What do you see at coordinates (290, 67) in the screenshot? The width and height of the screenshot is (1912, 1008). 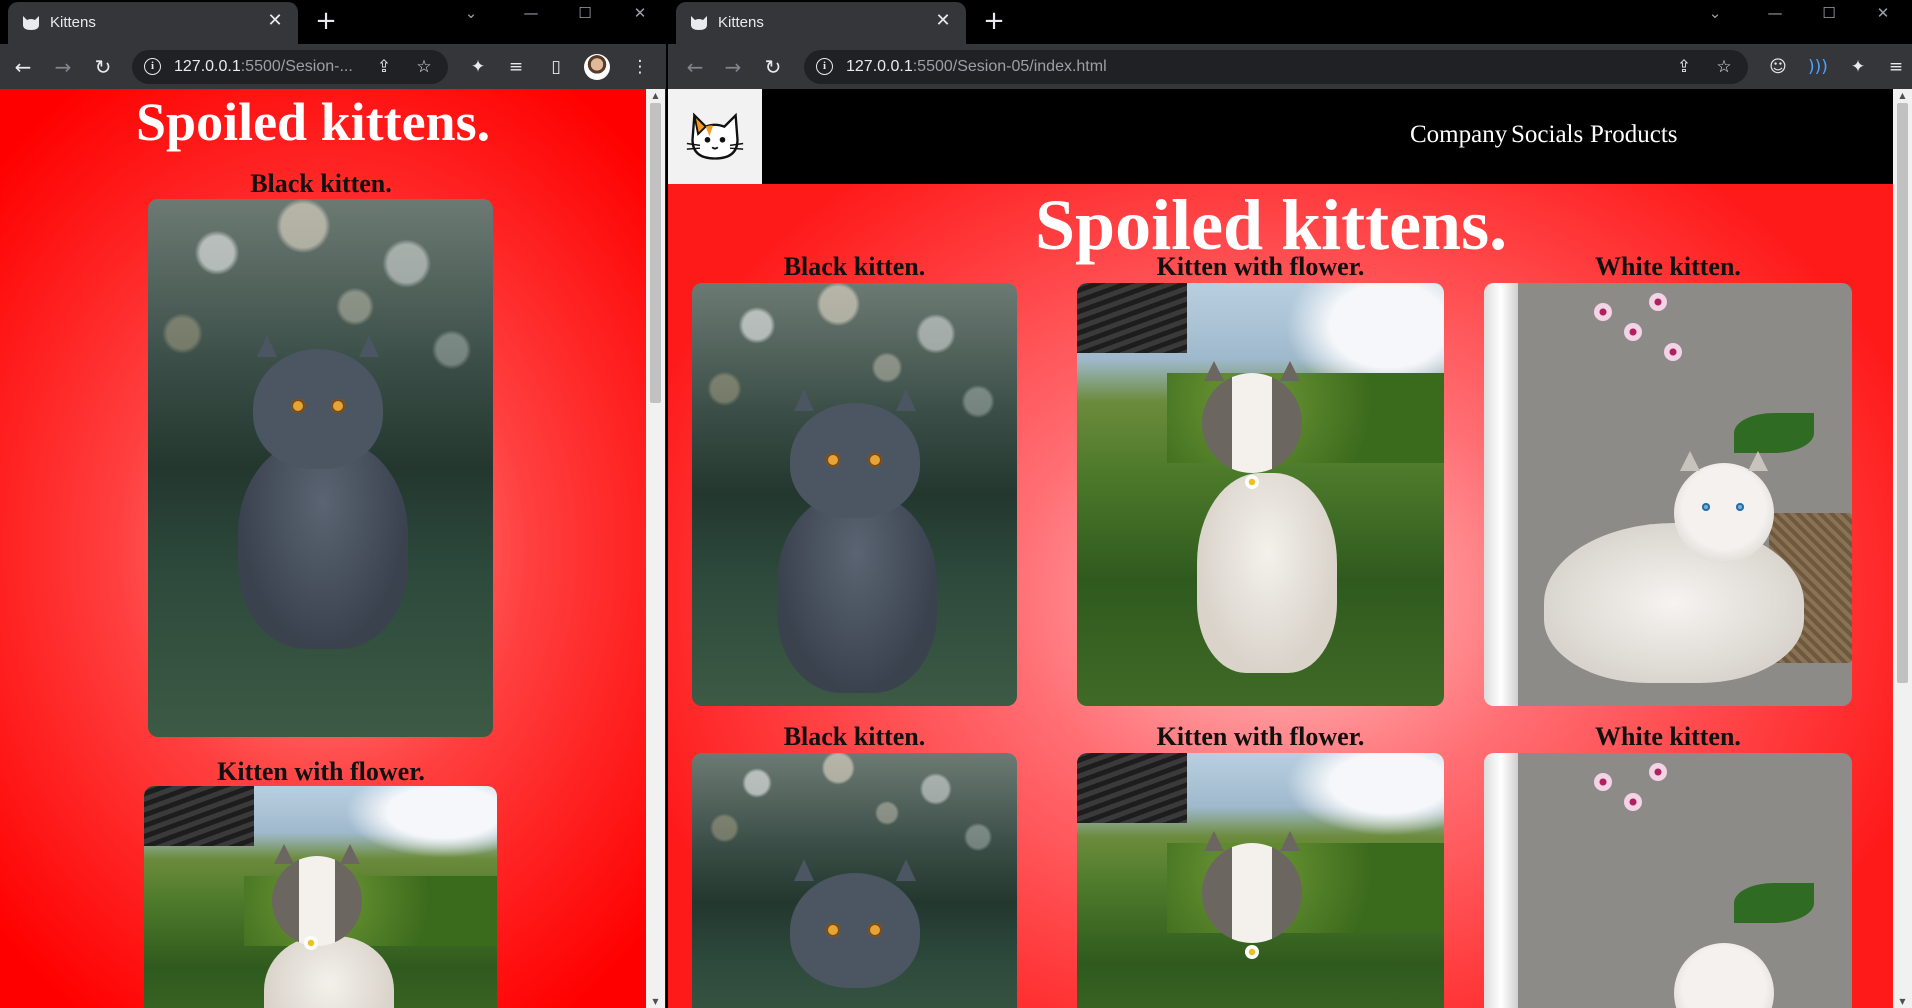 I see `address-bar: i 127.0.0.1:5500/Sesion-... ⇪ ☆` at bounding box center [290, 67].